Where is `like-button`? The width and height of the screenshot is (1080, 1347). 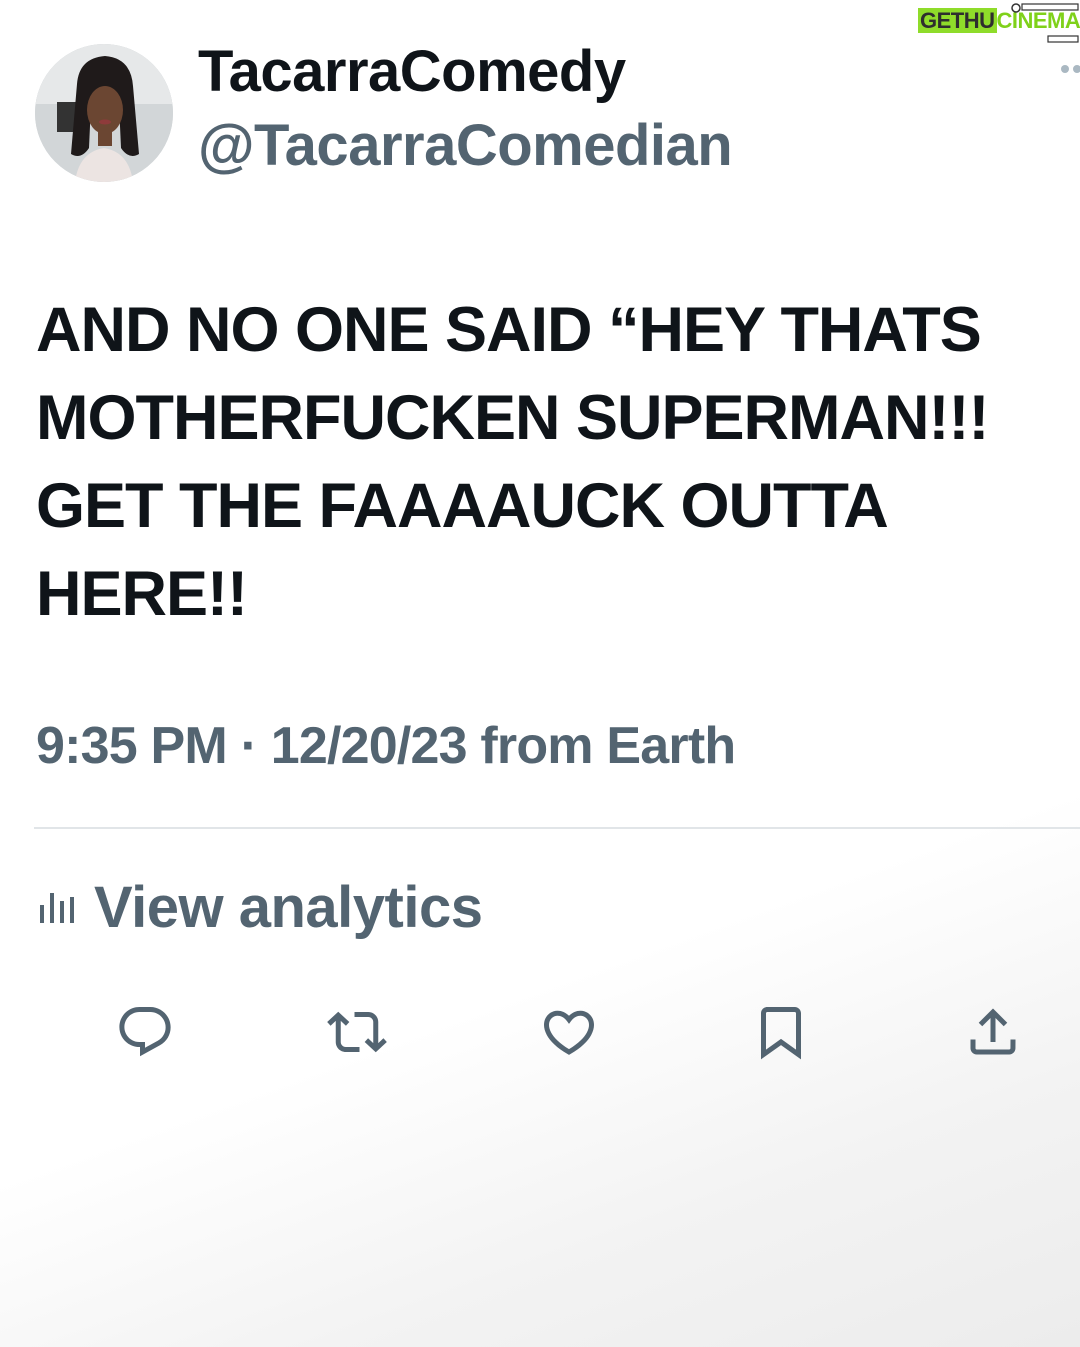 like-button is located at coordinates (569, 1032).